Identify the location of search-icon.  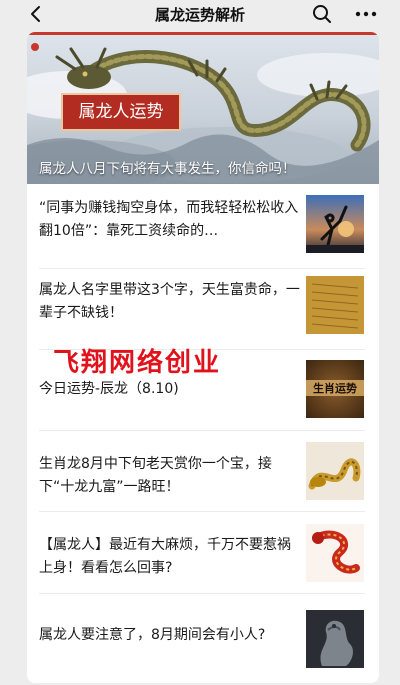
(322, 14).